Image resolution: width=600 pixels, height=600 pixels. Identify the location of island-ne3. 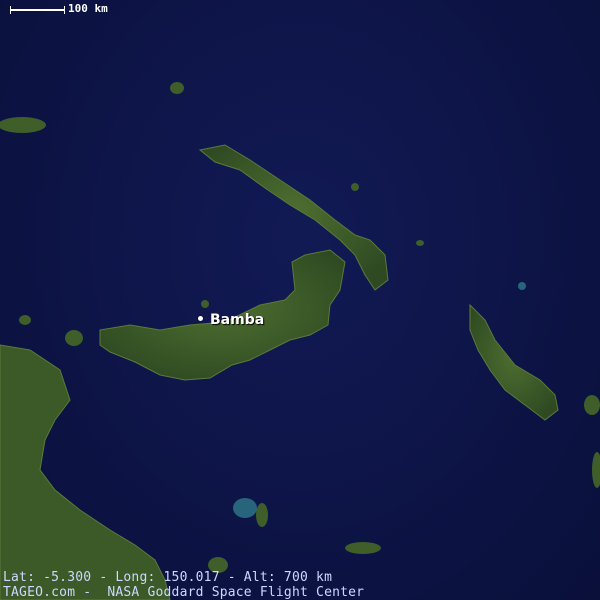
(522, 286).